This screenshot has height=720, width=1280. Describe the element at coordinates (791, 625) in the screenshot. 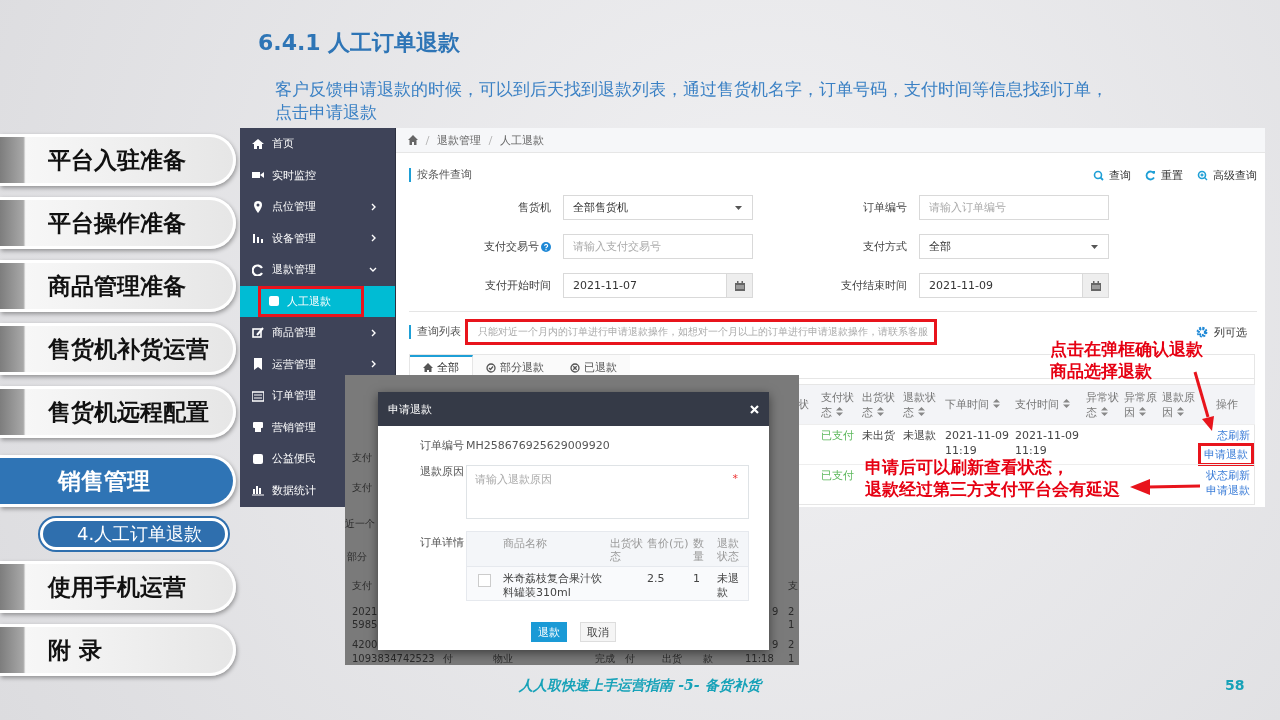

I see `backdrop-text: 1` at that location.